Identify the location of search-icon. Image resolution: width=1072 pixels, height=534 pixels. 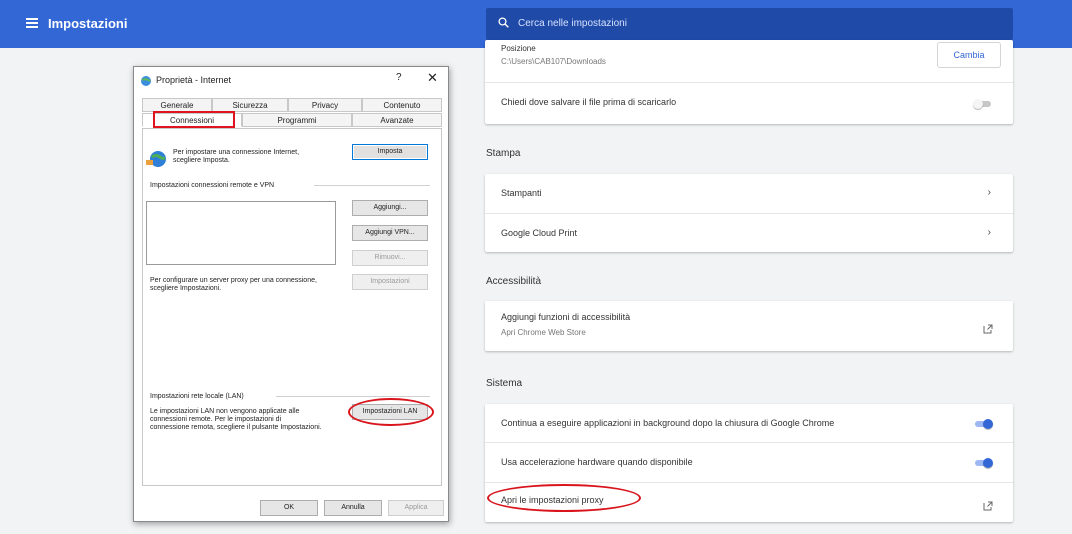
(503, 22).